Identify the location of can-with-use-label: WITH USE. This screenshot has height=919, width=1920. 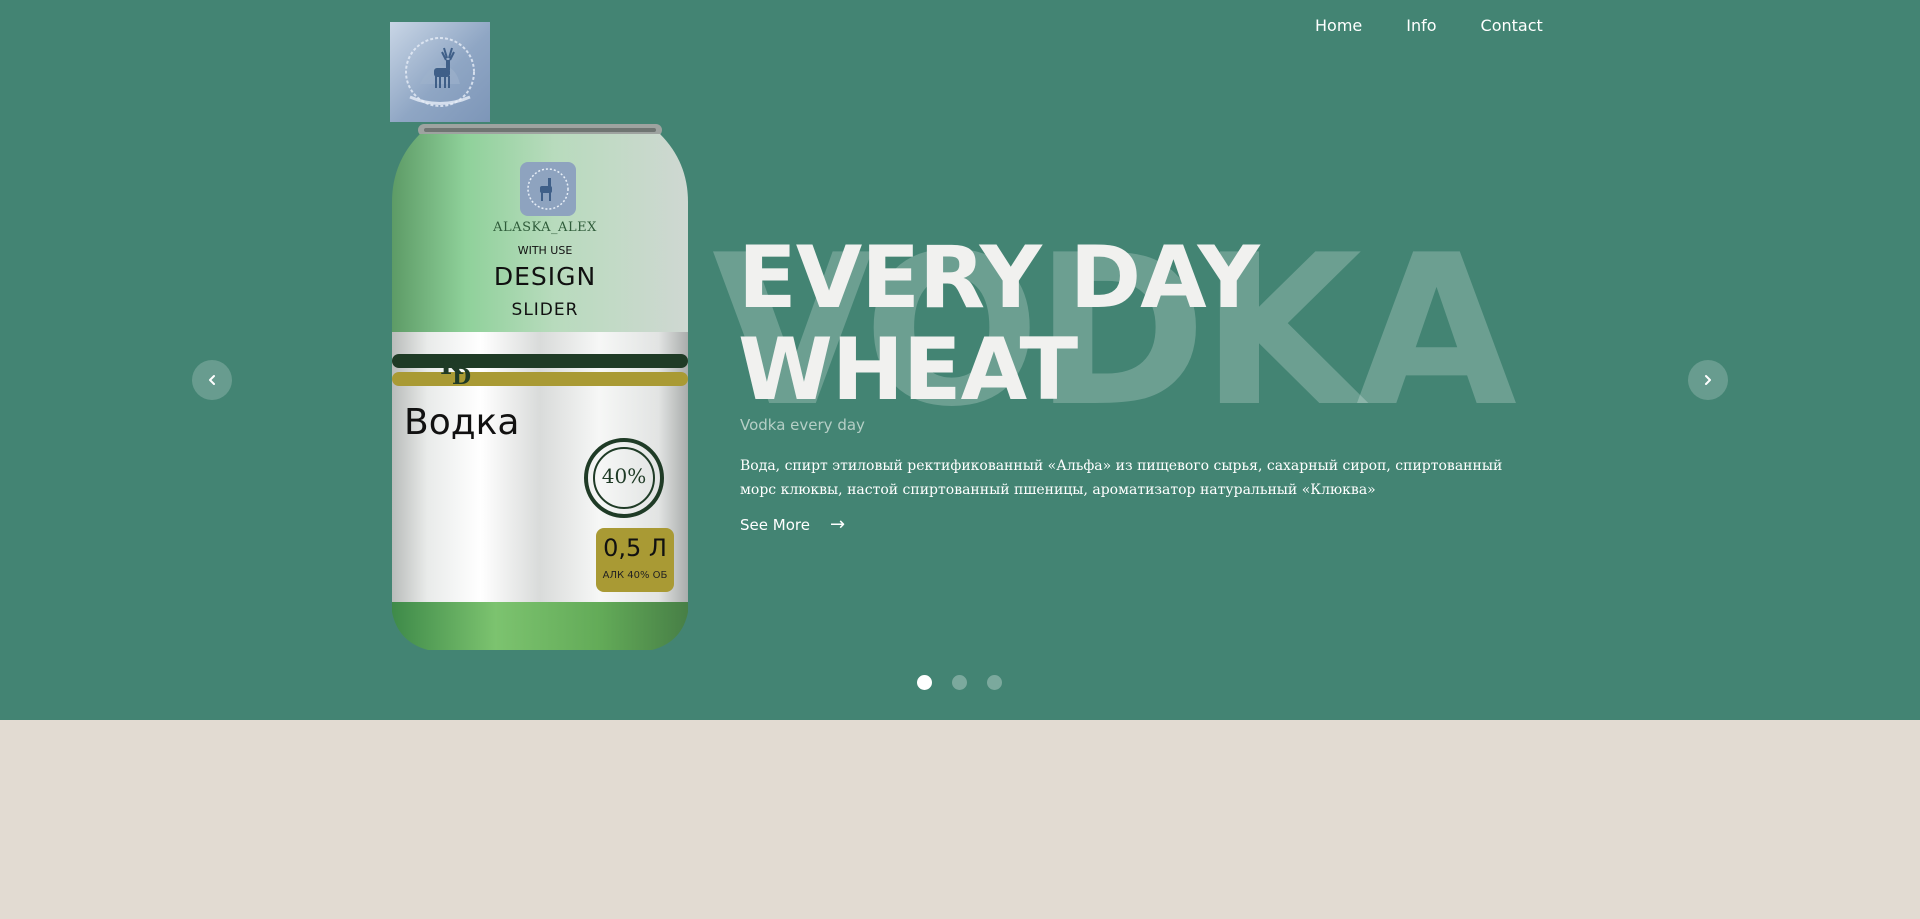
(545, 250).